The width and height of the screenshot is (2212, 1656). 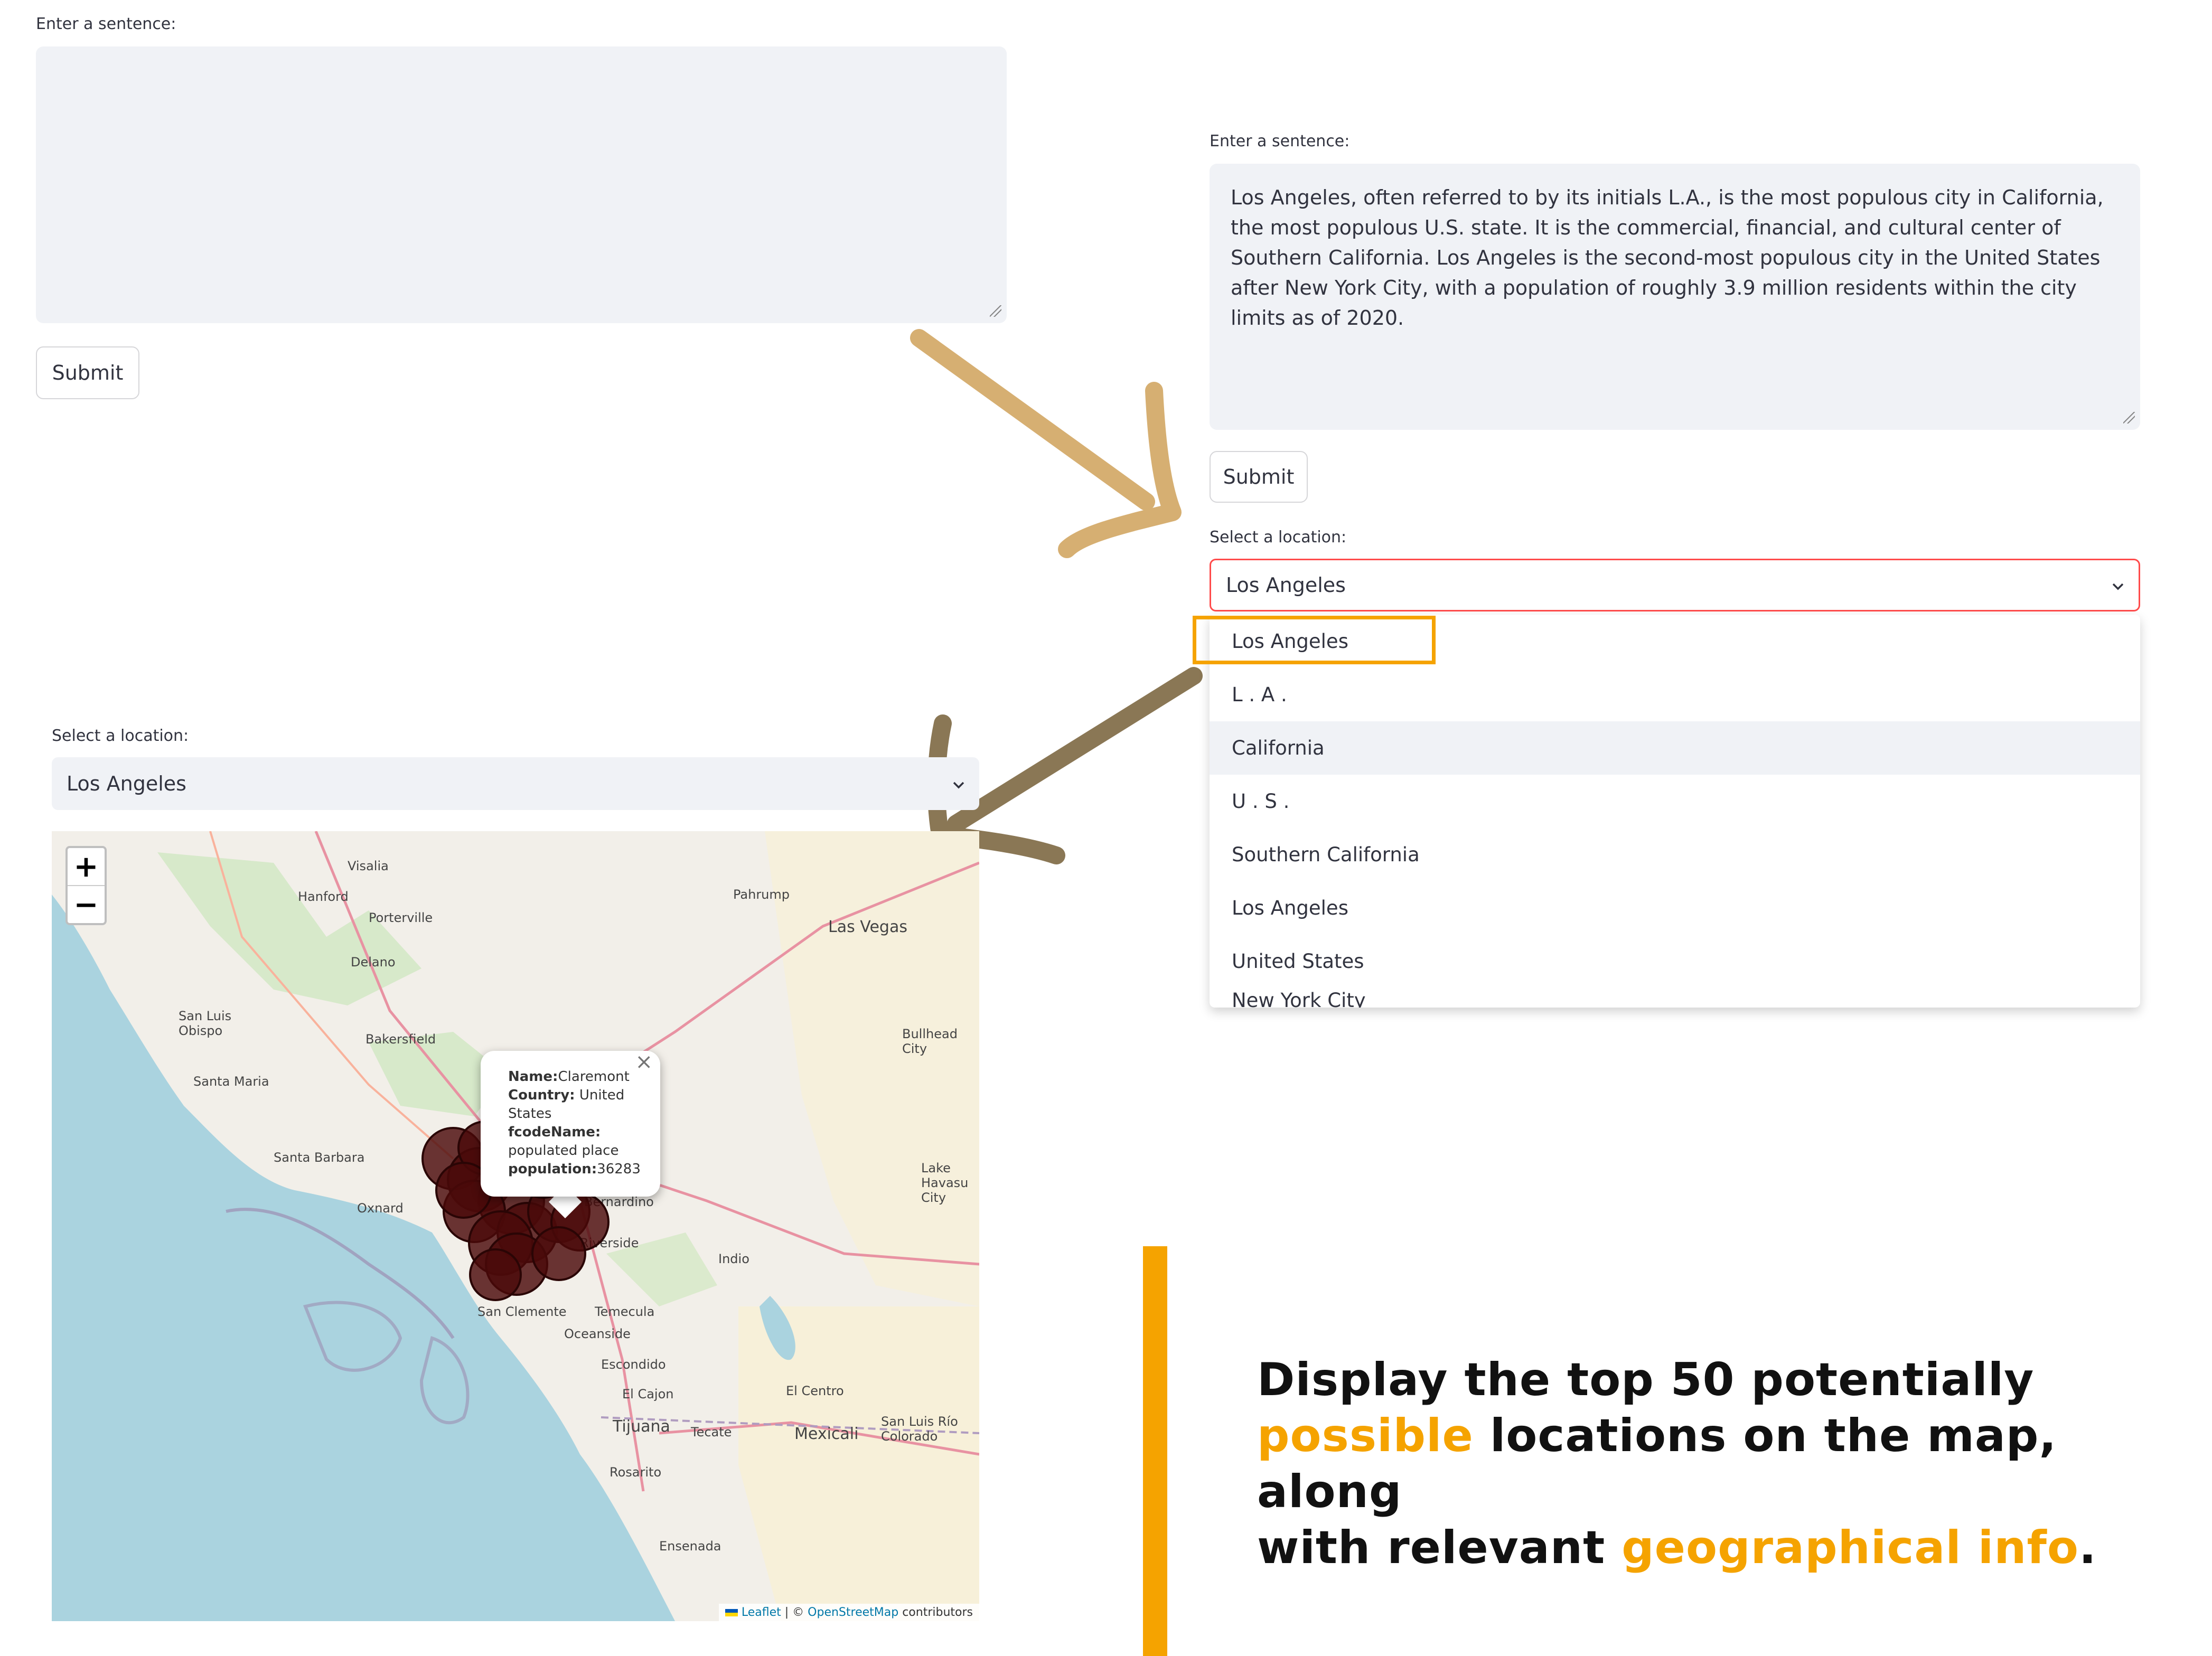 What do you see at coordinates (1675, 748) in the screenshot?
I see `dropdown-option-california: California` at bounding box center [1675, 748].